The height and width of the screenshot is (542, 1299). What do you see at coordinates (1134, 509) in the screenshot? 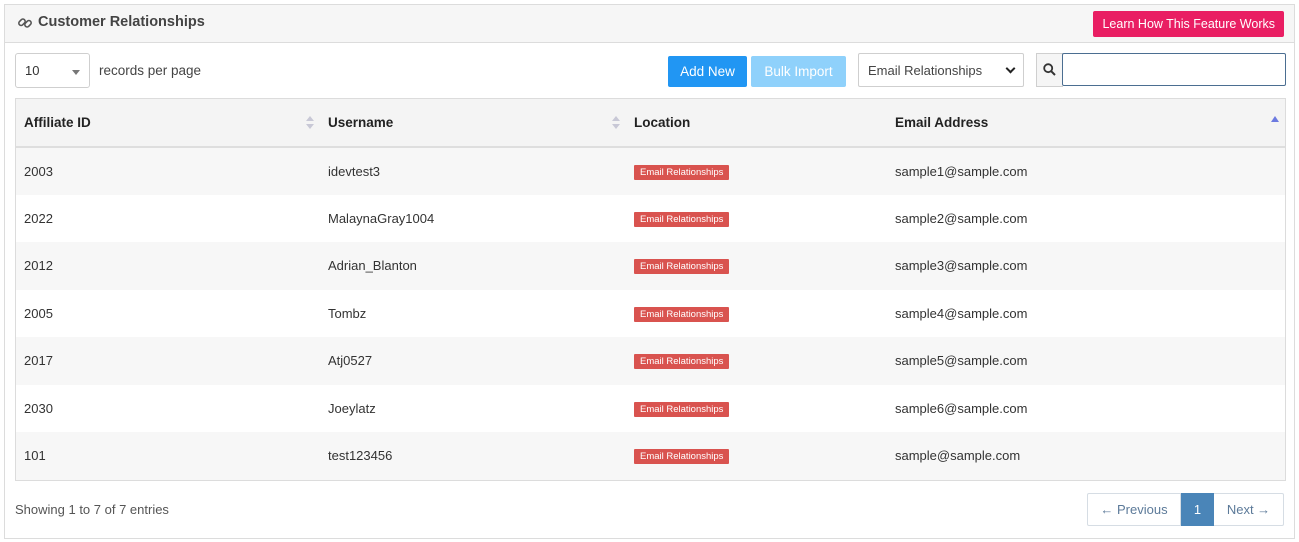
I see `previous-page-button: ← Previous` at bounding box center [1134, 509].